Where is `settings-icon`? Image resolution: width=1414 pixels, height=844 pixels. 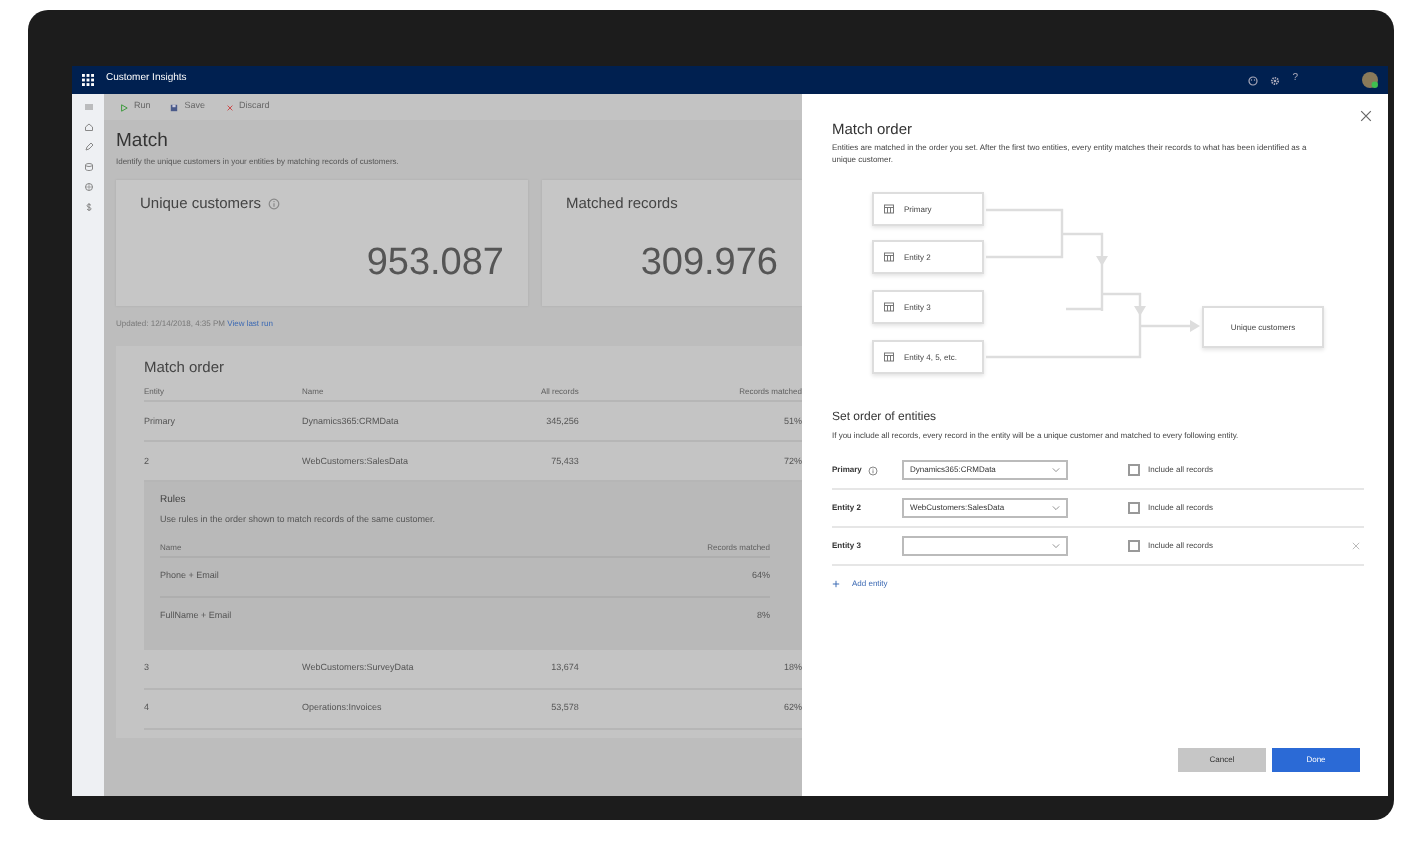
settings-icon is located at coordinates (1275, 80).